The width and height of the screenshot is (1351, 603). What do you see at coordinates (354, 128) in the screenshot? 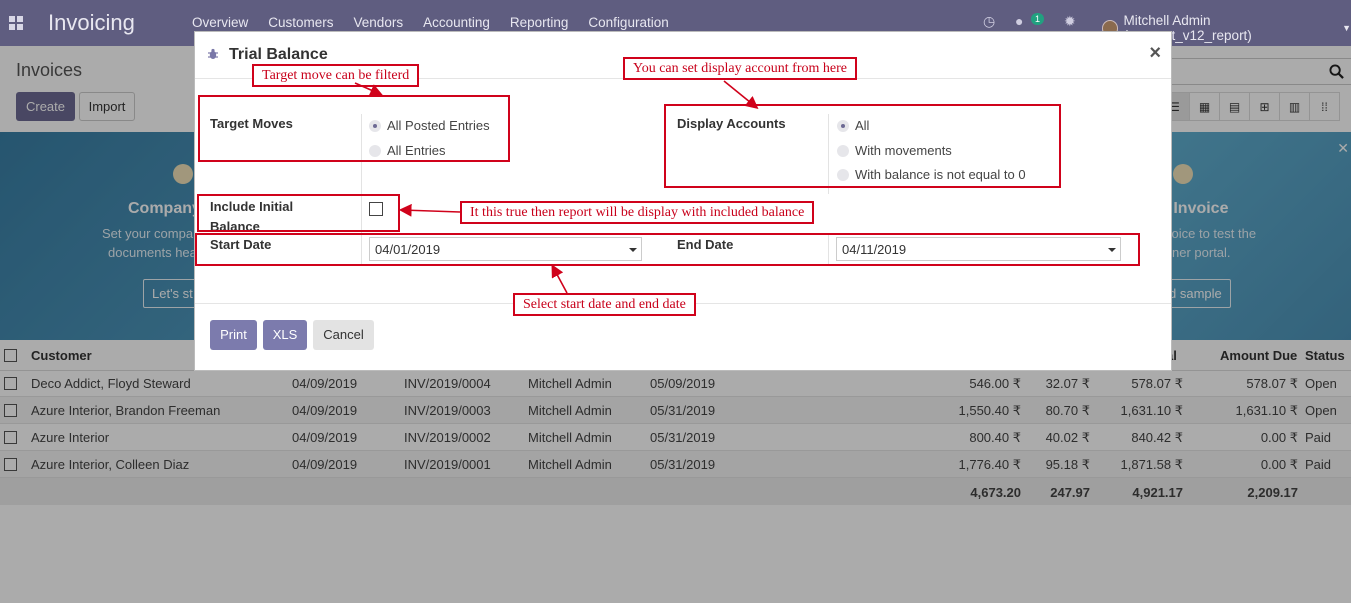
I see `annotation-highlight-target-moves` at bounding box center [354, 128].